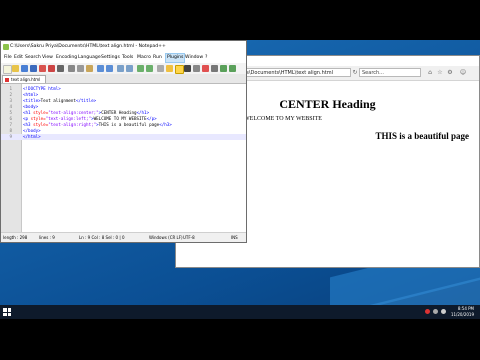 This screenshot has height=360, width=480. Describe the element at coordinates (140, 68) in the screenshot. I see `zoom-in-icon` at that location.